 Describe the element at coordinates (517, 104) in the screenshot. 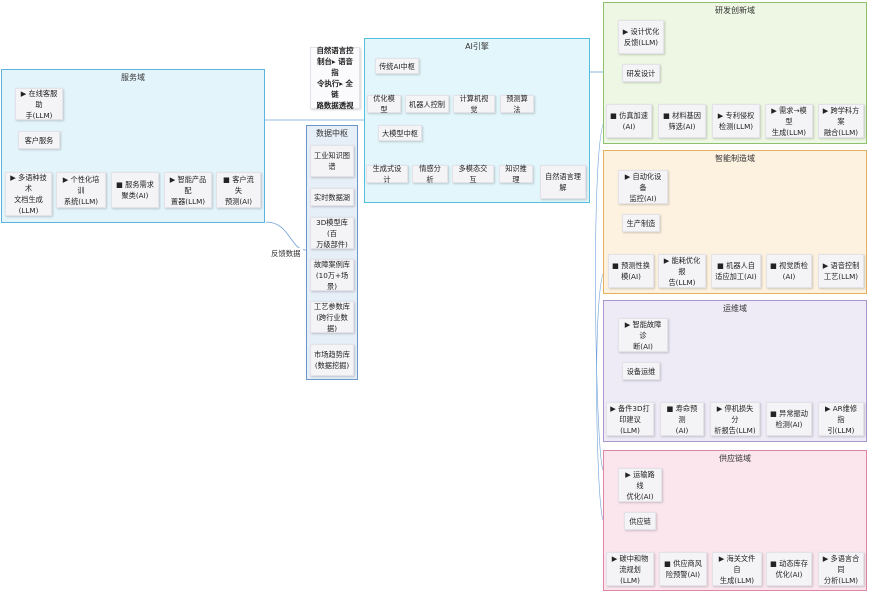

I see `engine-trad-item-3: 预测算法` at that location.